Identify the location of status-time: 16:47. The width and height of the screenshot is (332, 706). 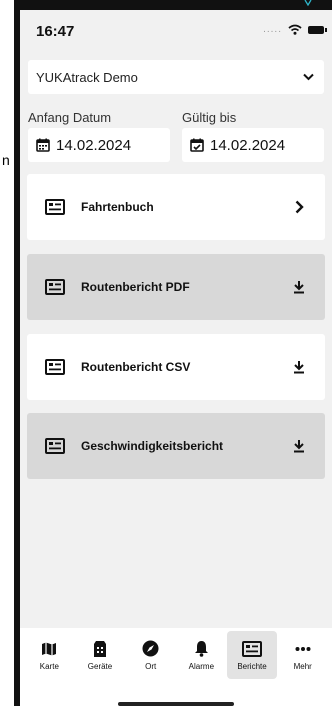
(55, 31).